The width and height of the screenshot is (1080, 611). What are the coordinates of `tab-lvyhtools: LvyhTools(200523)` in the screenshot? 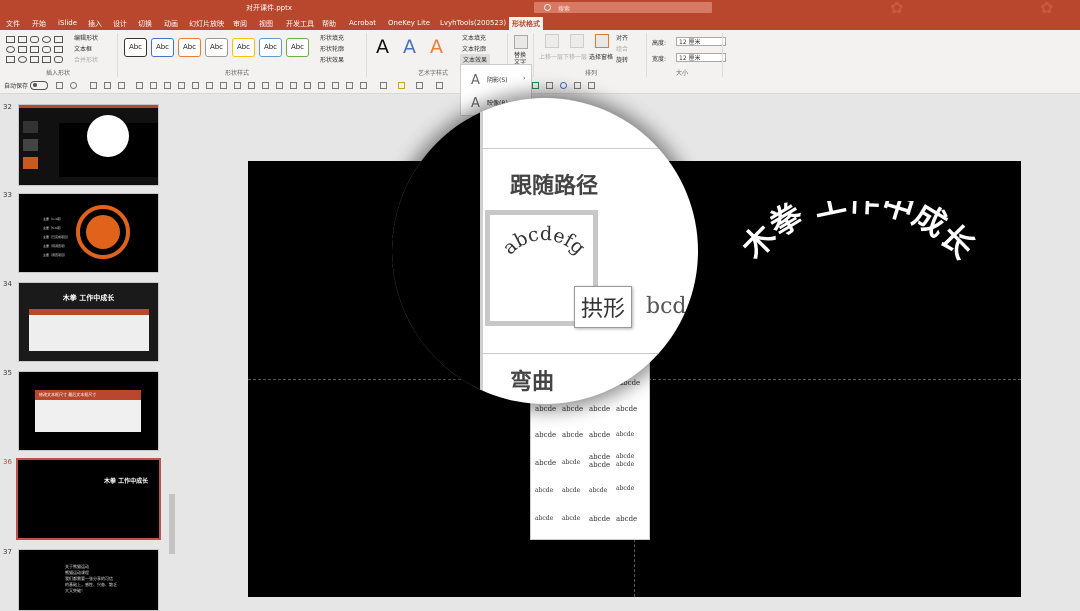 It's located at (473, 23).